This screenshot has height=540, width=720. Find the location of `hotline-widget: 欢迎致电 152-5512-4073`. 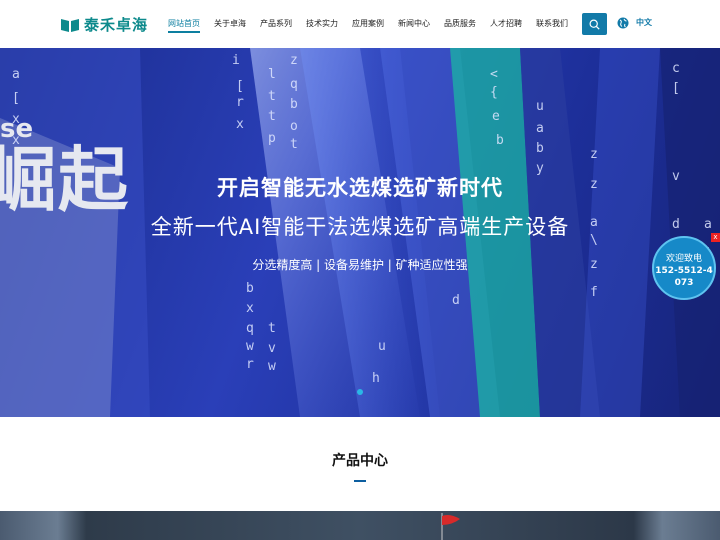

hotline-widget: 欢迎致电 152-5512-4073 is located at coordinates (684, 268).